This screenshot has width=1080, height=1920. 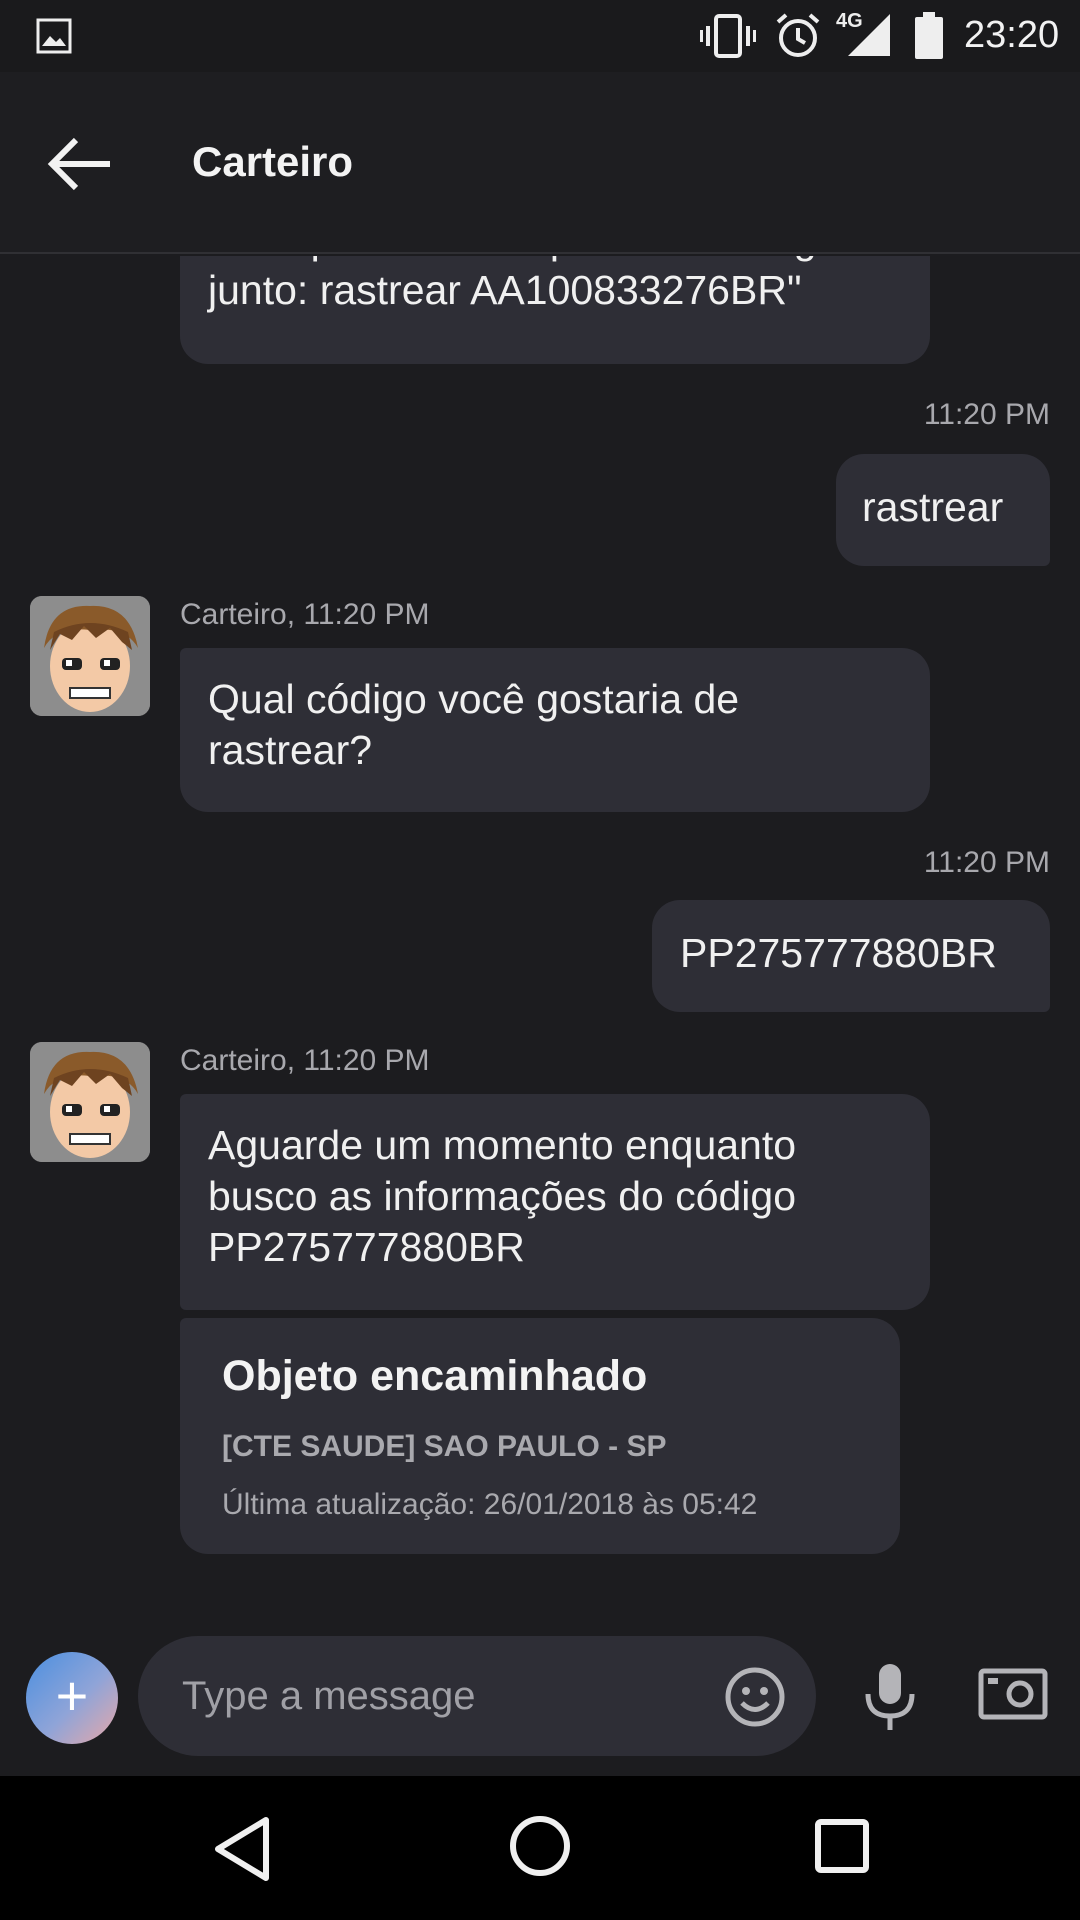 I want to click on status-bar: 4G 23:20, so click(x=540, y=36).